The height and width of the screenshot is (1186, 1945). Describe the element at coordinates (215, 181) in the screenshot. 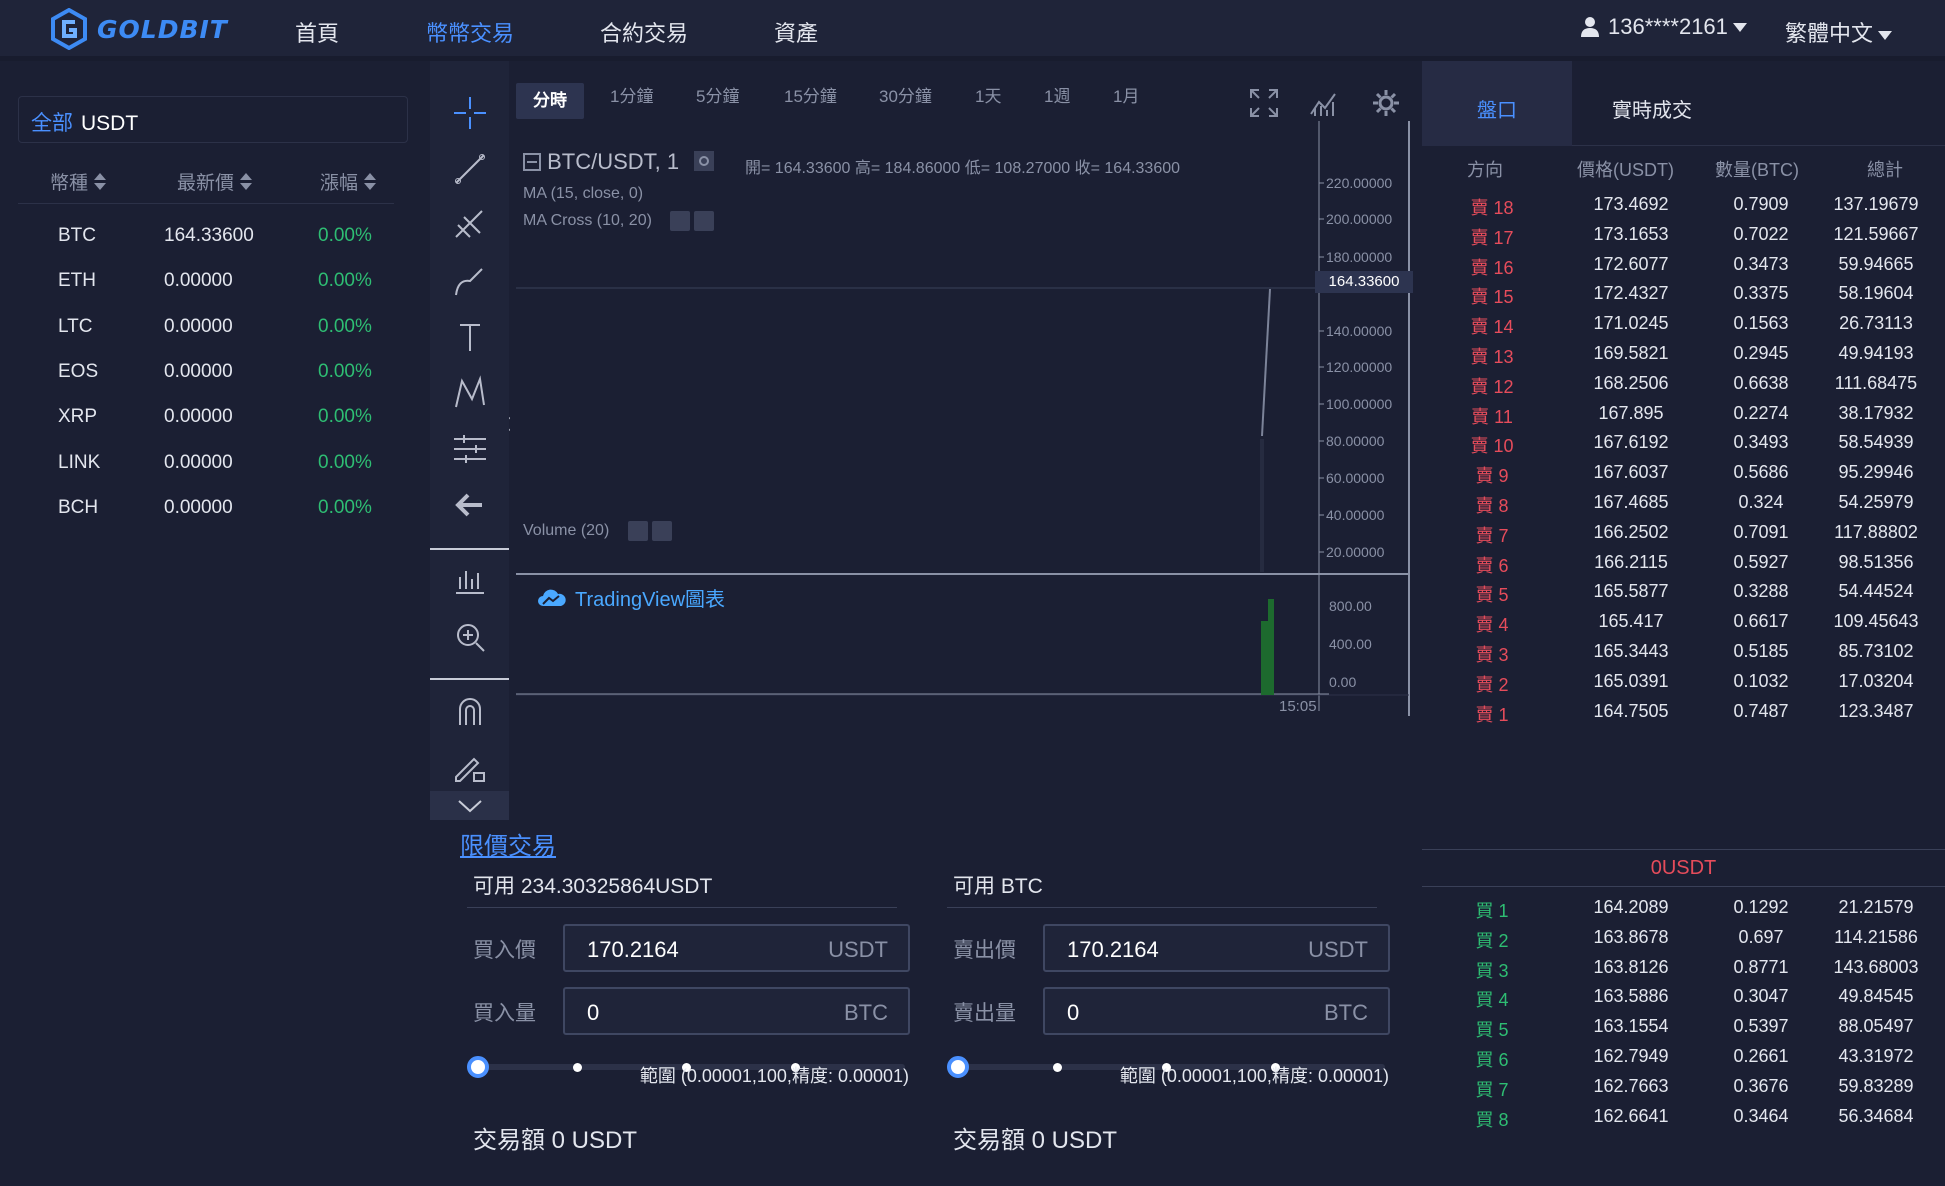

I see `col-price-header: 最新價` at that location.